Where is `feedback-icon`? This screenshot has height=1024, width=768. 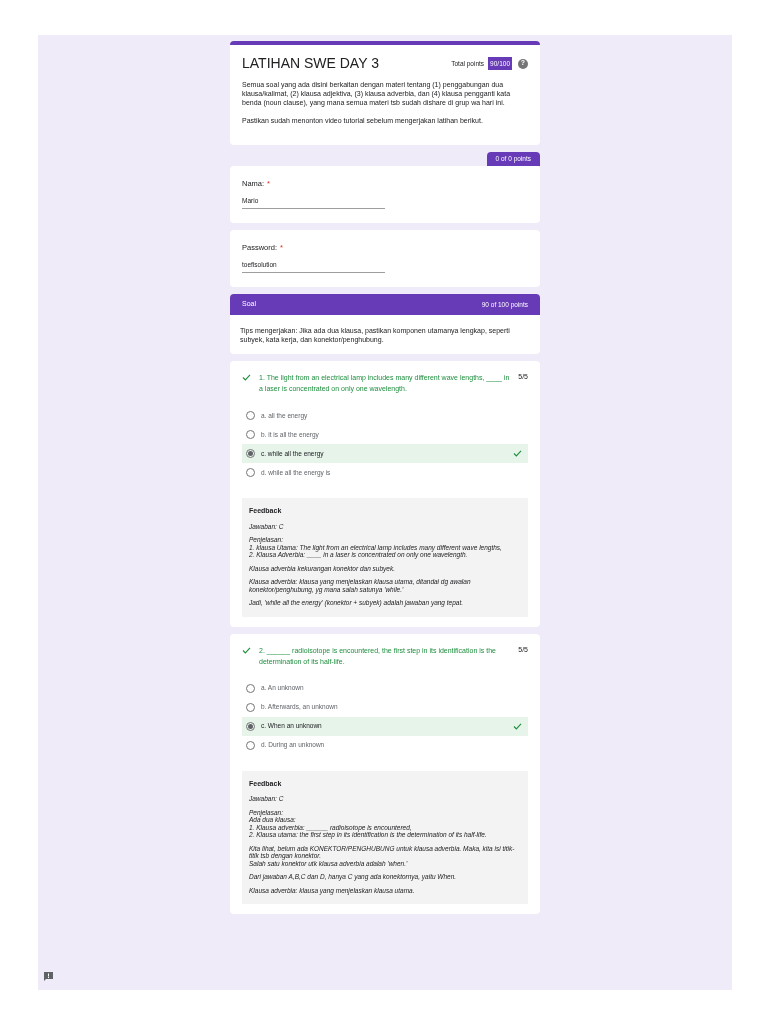
feedback-icon is located at coordinates (48, 976).